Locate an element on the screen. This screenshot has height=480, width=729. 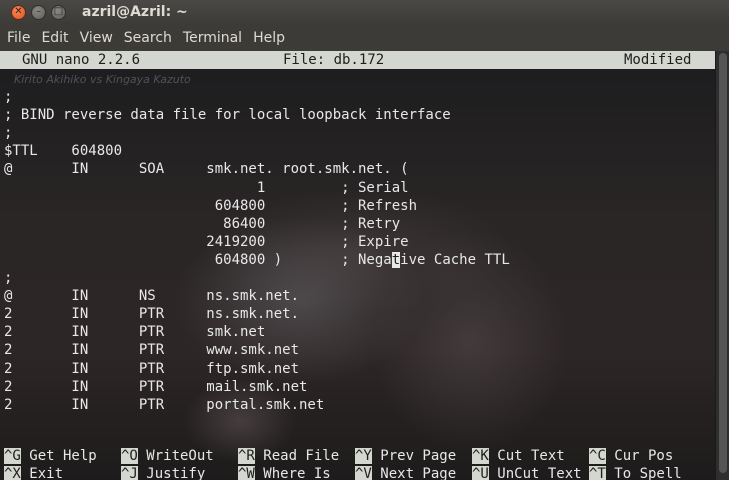
shortcut-read-file: ^R Read File is located at coordinates (288, 456).